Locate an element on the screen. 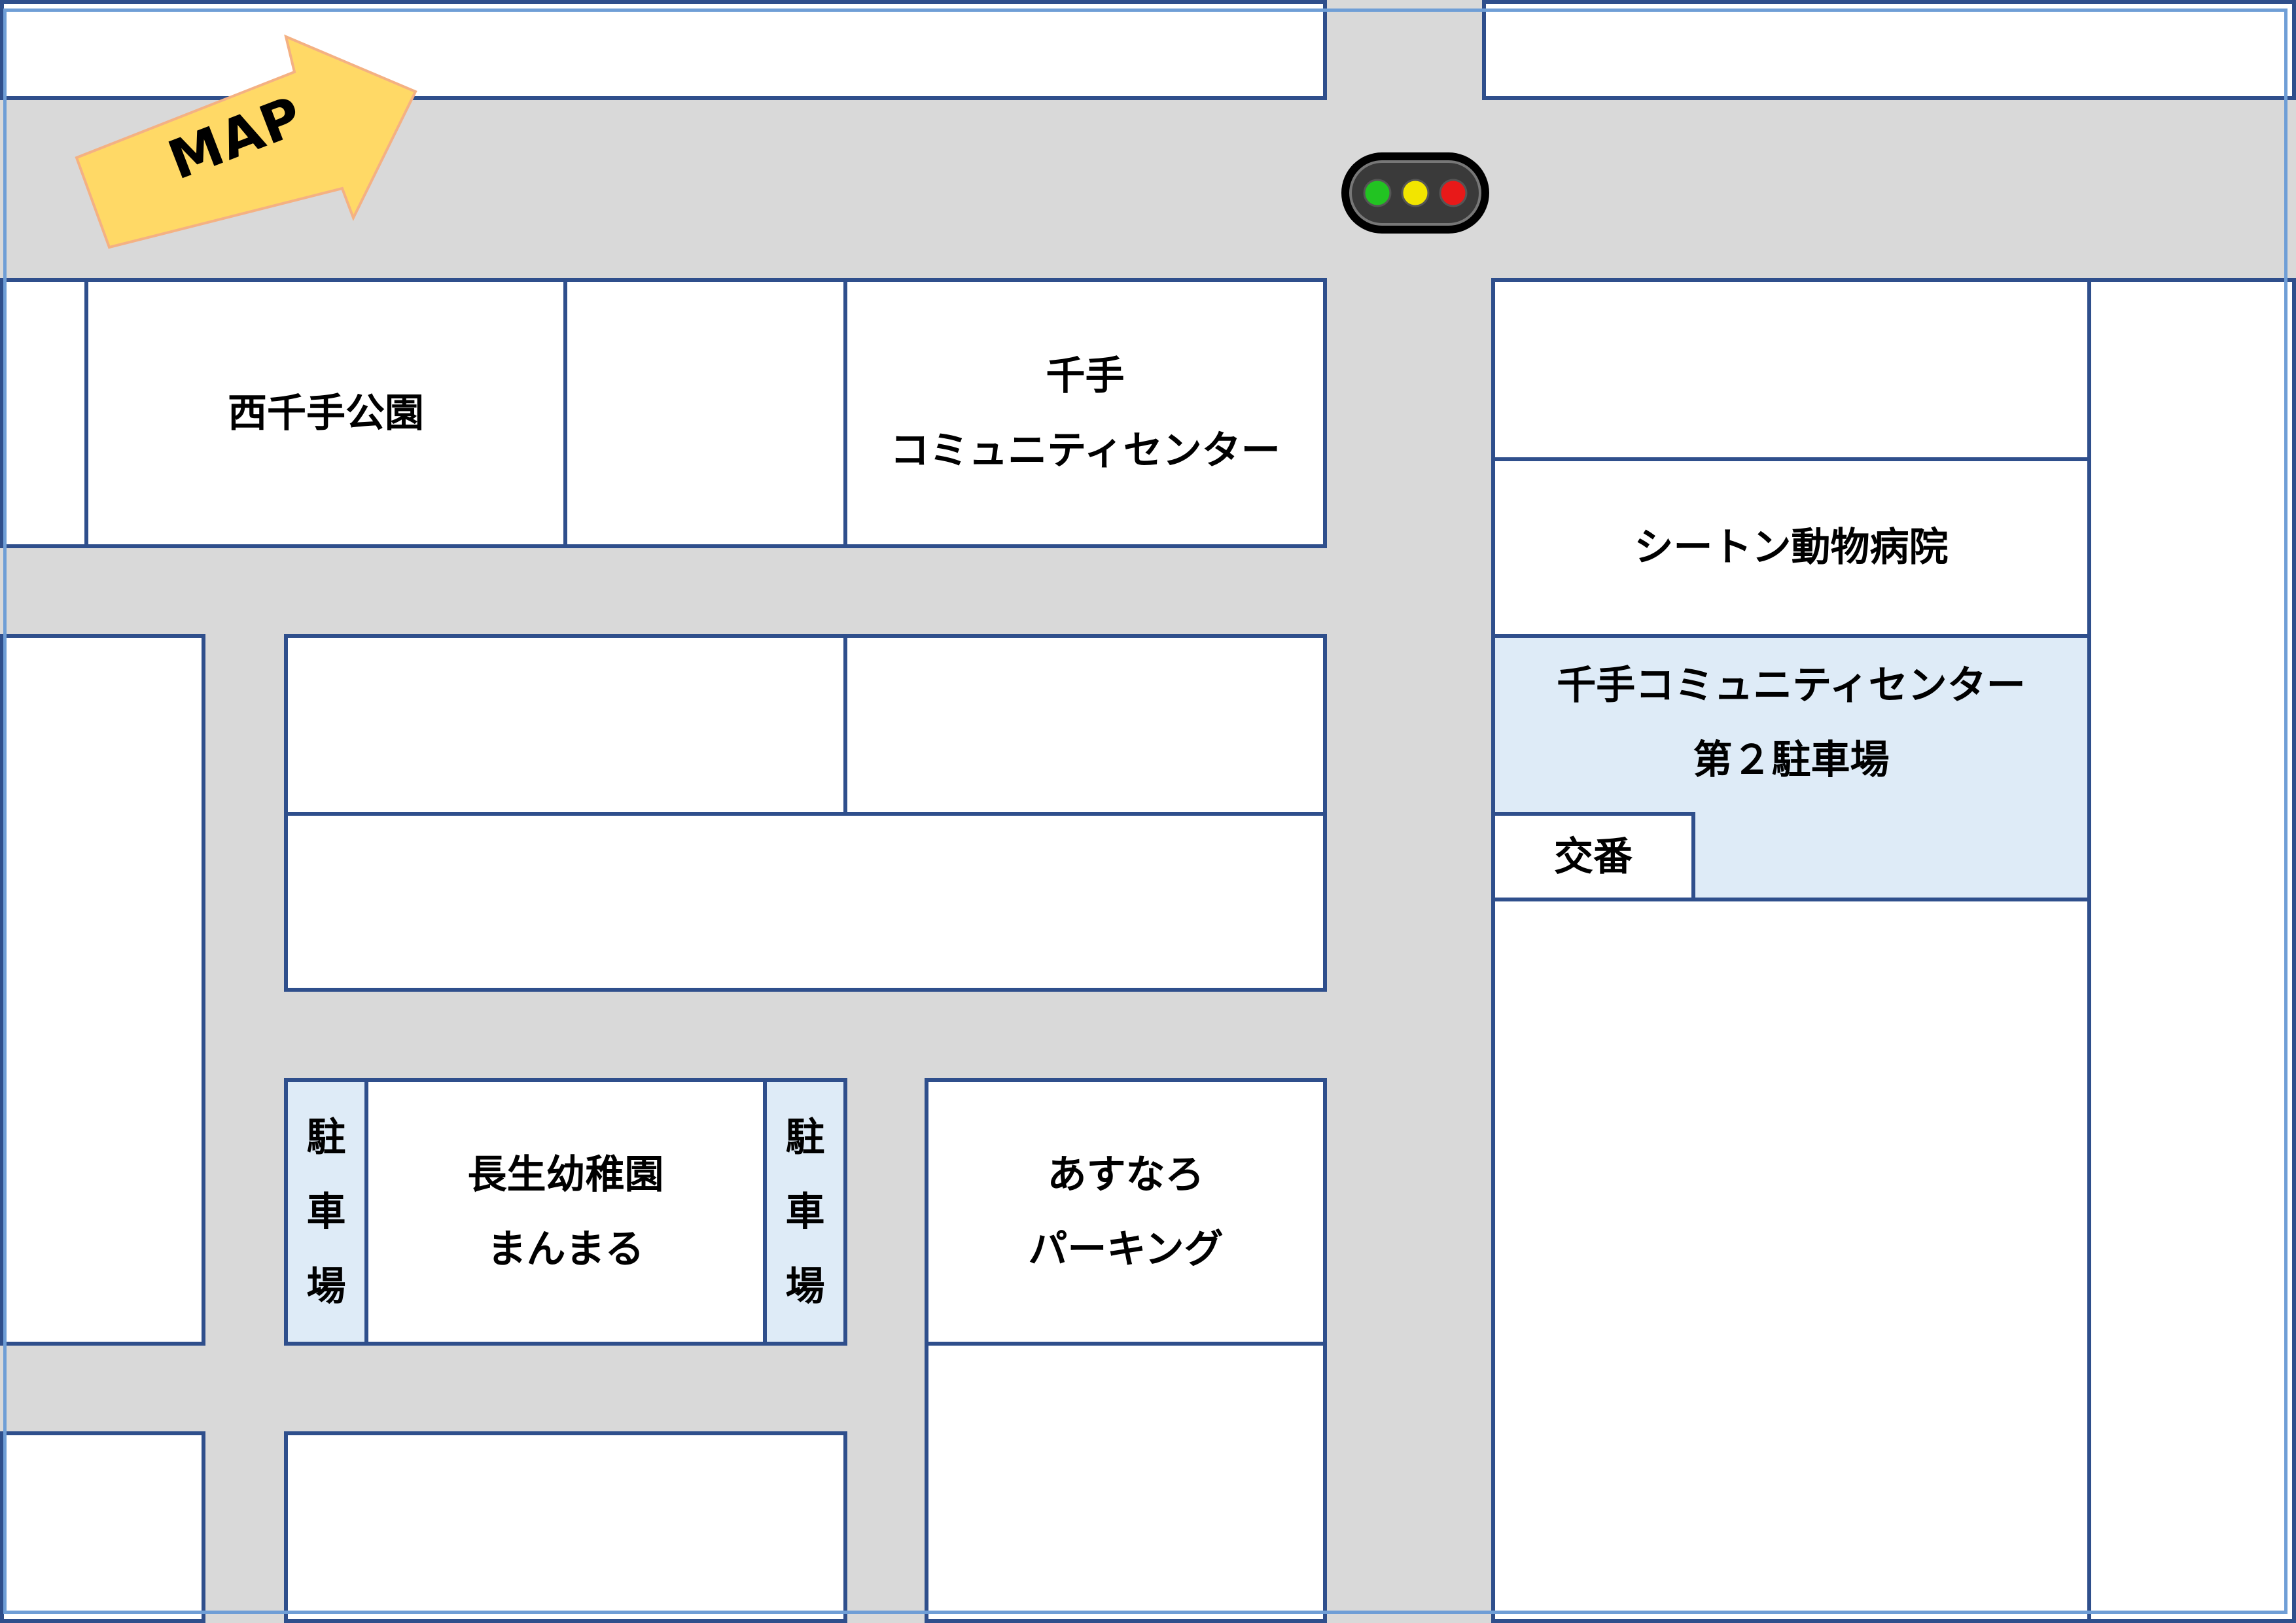 The height and width of the screenshot is (1623, 2296). label-parking-left: 駐 車 場 is located at coordinates (326, 1212).